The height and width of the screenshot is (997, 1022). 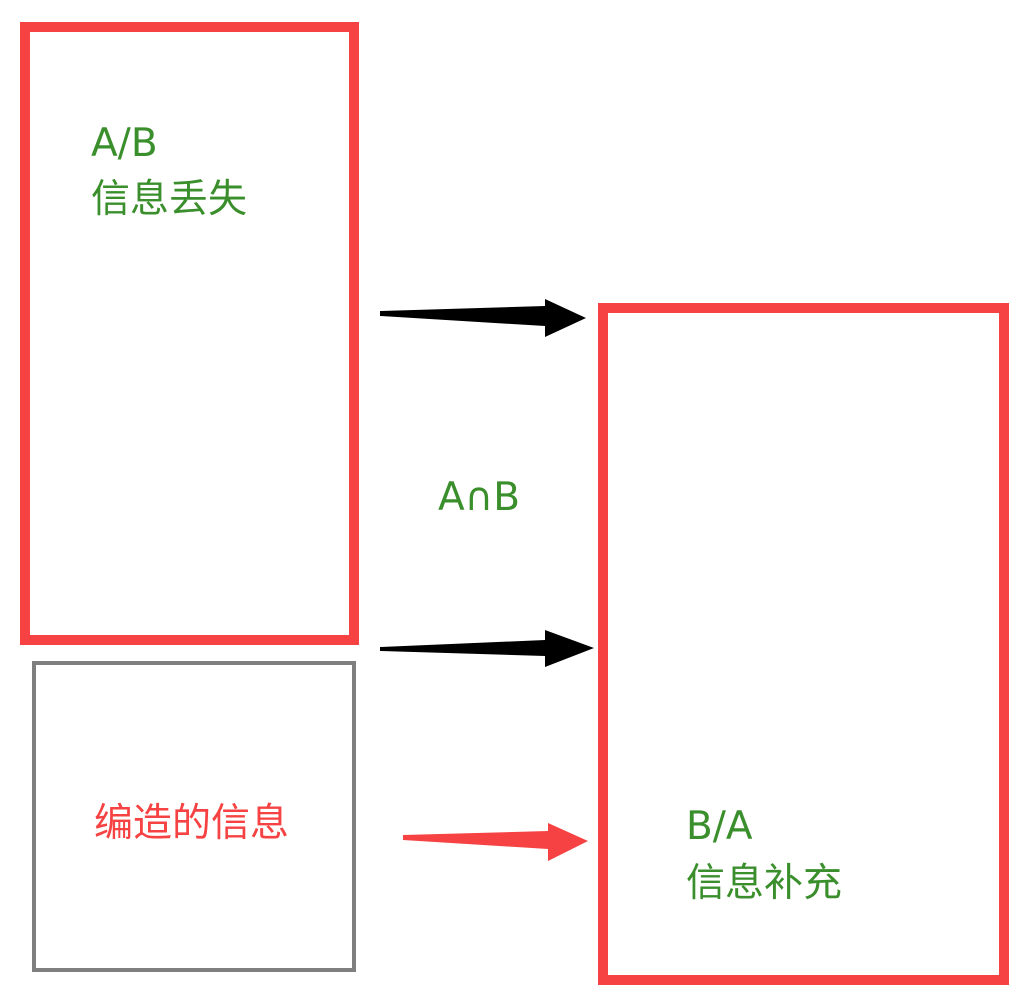 I want to click on fabricated-info-label: 编造的信息, so click(x=192, y=823).